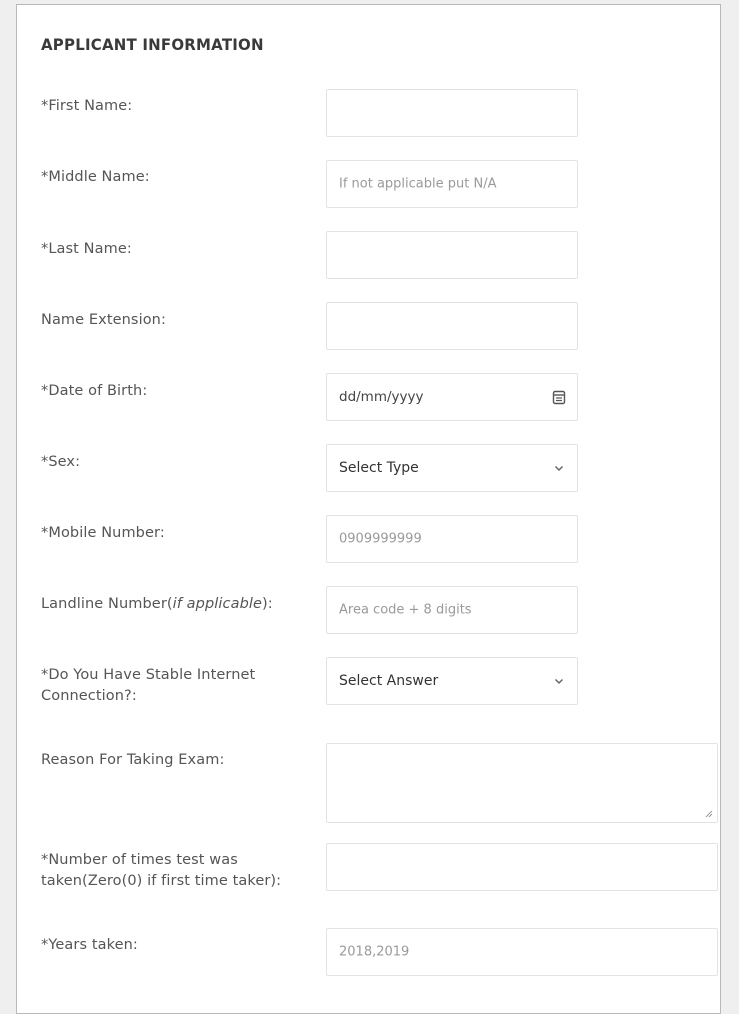 Image resolution: width=739 pixels, height=1014 pixels. What do you see at coordinates (217, 604) in the screenshot?
I see `landline-label-italic: if applicable` at bounding box center [217, 604].